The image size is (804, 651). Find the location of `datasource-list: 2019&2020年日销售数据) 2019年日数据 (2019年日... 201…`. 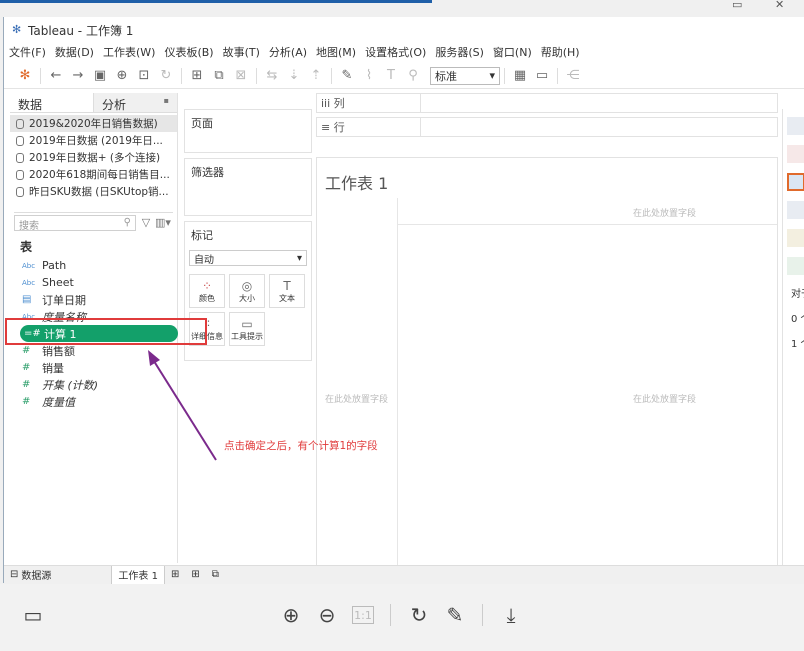

datasource-list: 2019&2020年日销售数据) 2019年日数据 (2019年日... 201… is located at coordinates (93, 156).